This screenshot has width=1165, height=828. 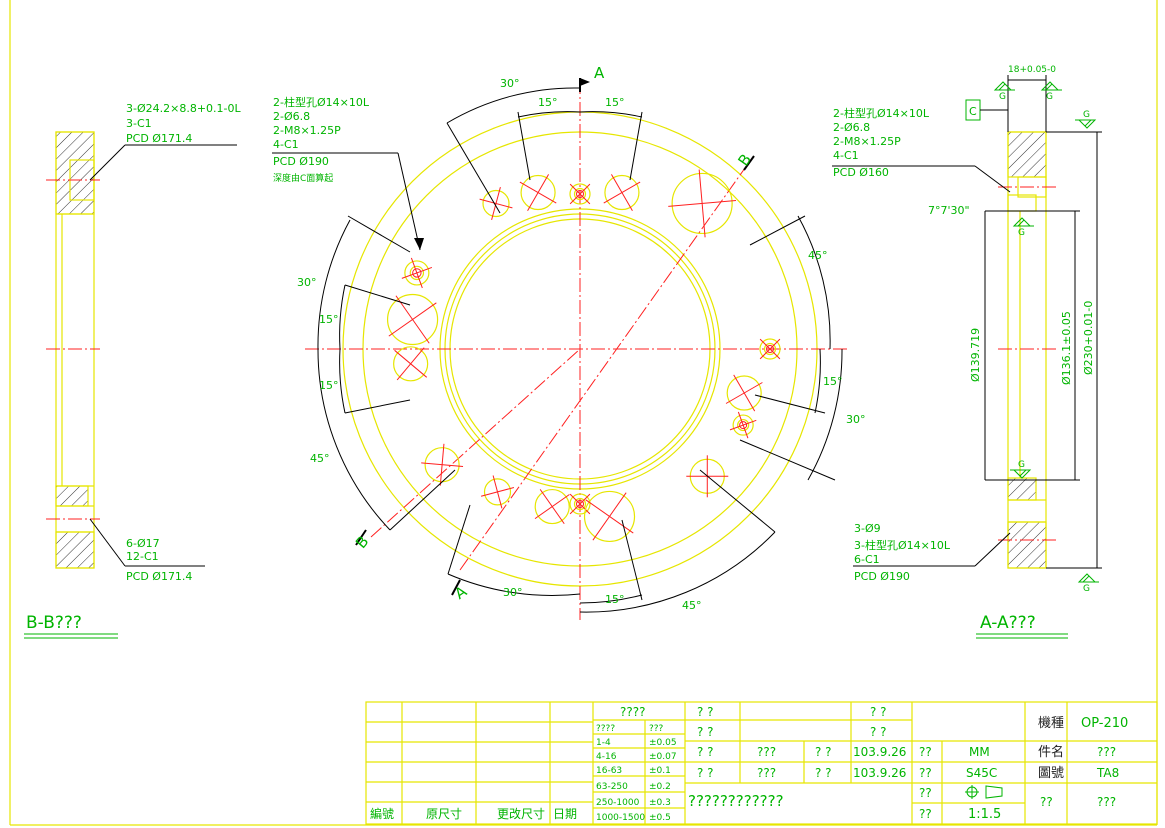 What do you see at coordinates (618, 803) in the screenshot?
I see `tolerance-range: 250-1000` at bounding box center [618, 803].